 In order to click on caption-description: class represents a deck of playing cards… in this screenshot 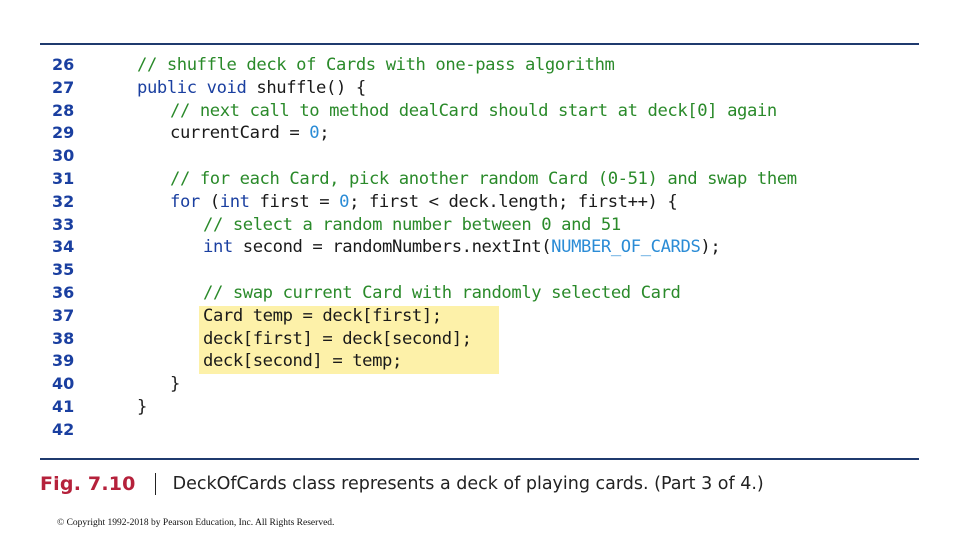, I will do `click(525, 484)`.